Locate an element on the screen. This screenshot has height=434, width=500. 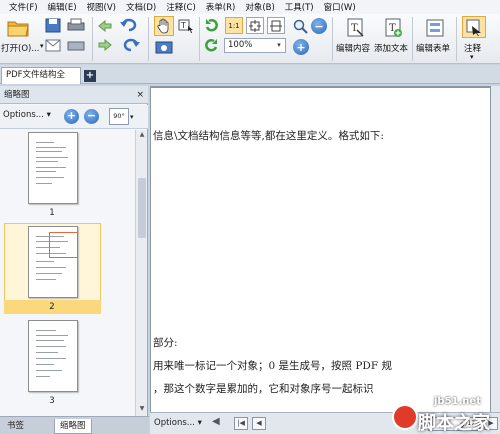
scroll-down-icon: ▼ is located at coordinates (142, 410).